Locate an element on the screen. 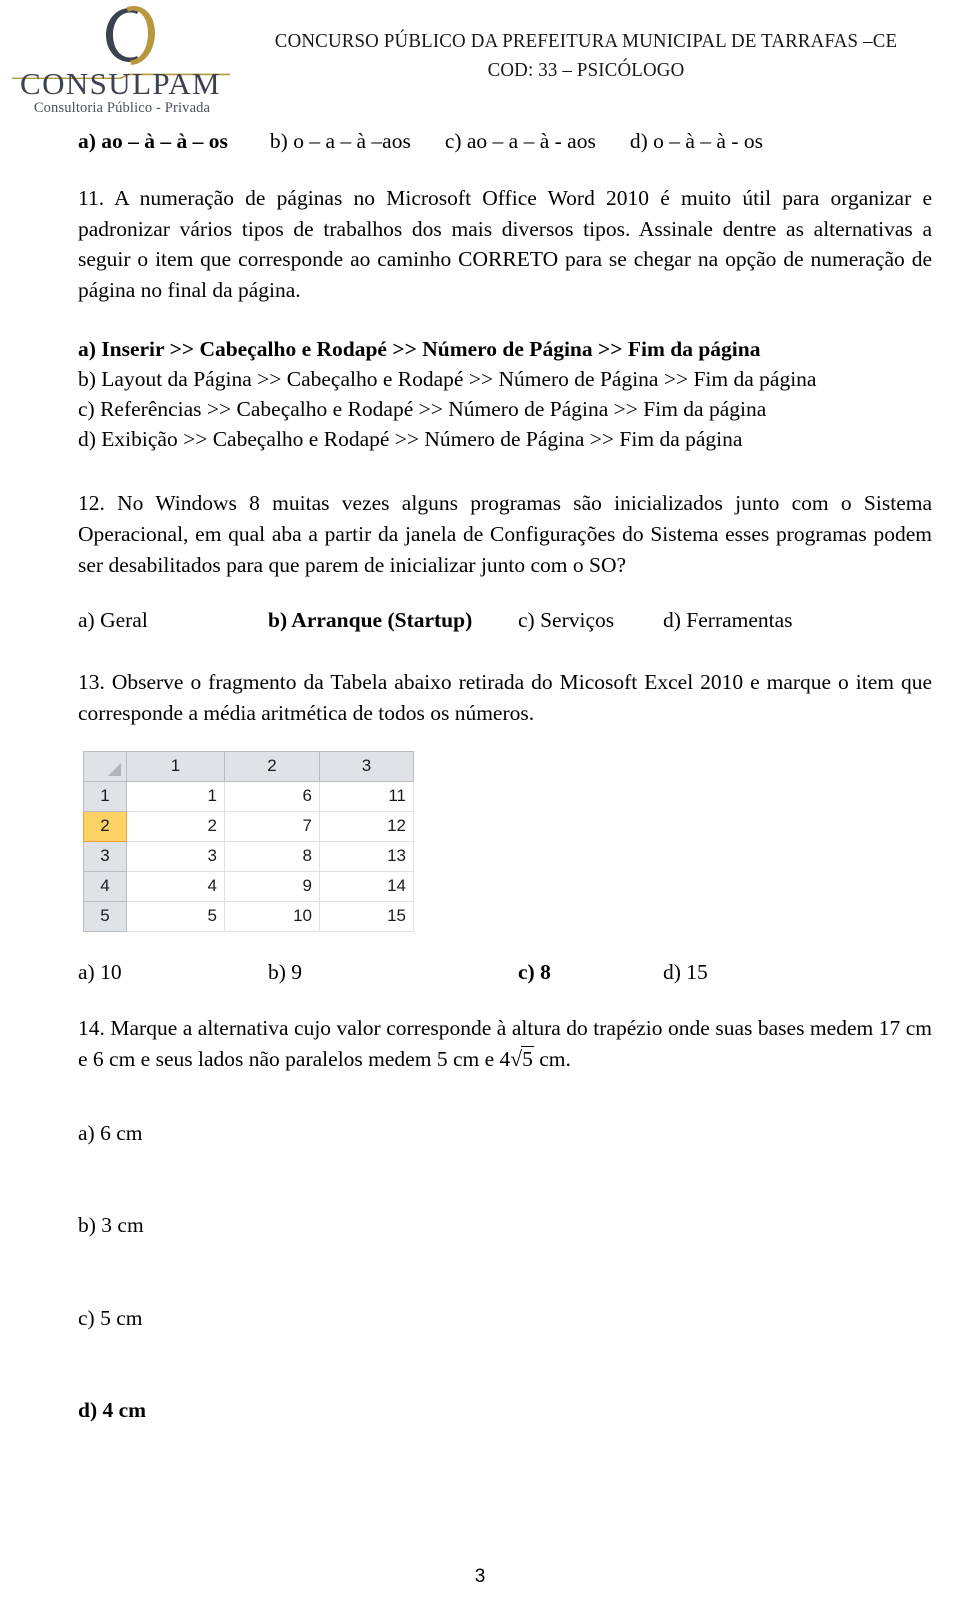 The image size is (960, 1604). excel-cell-r1c3: 11 is located at coordinates (366, 796).